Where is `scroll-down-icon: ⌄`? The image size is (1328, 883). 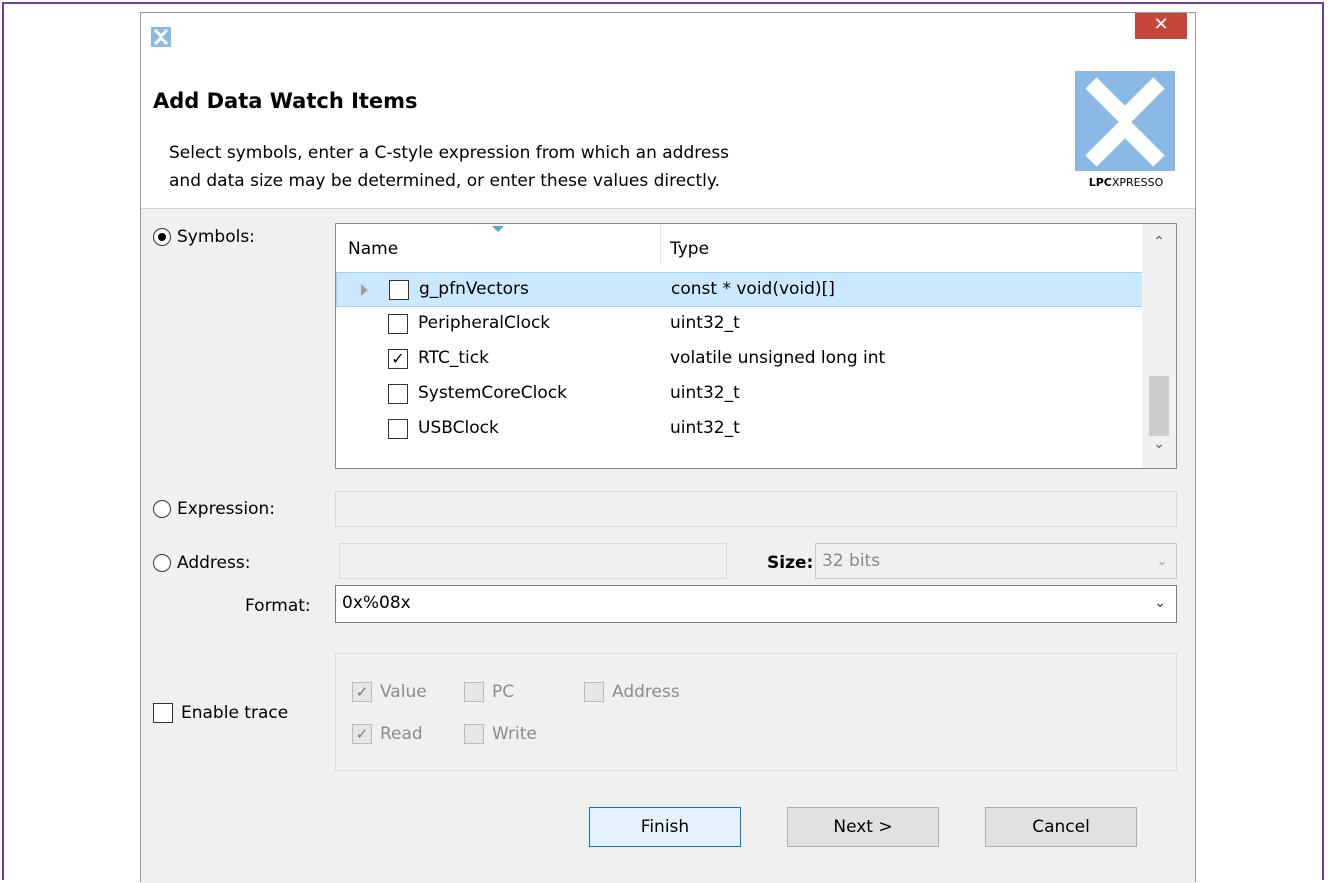 scroll-down-icon: ⌄ is located at coordinates (1159, 451).